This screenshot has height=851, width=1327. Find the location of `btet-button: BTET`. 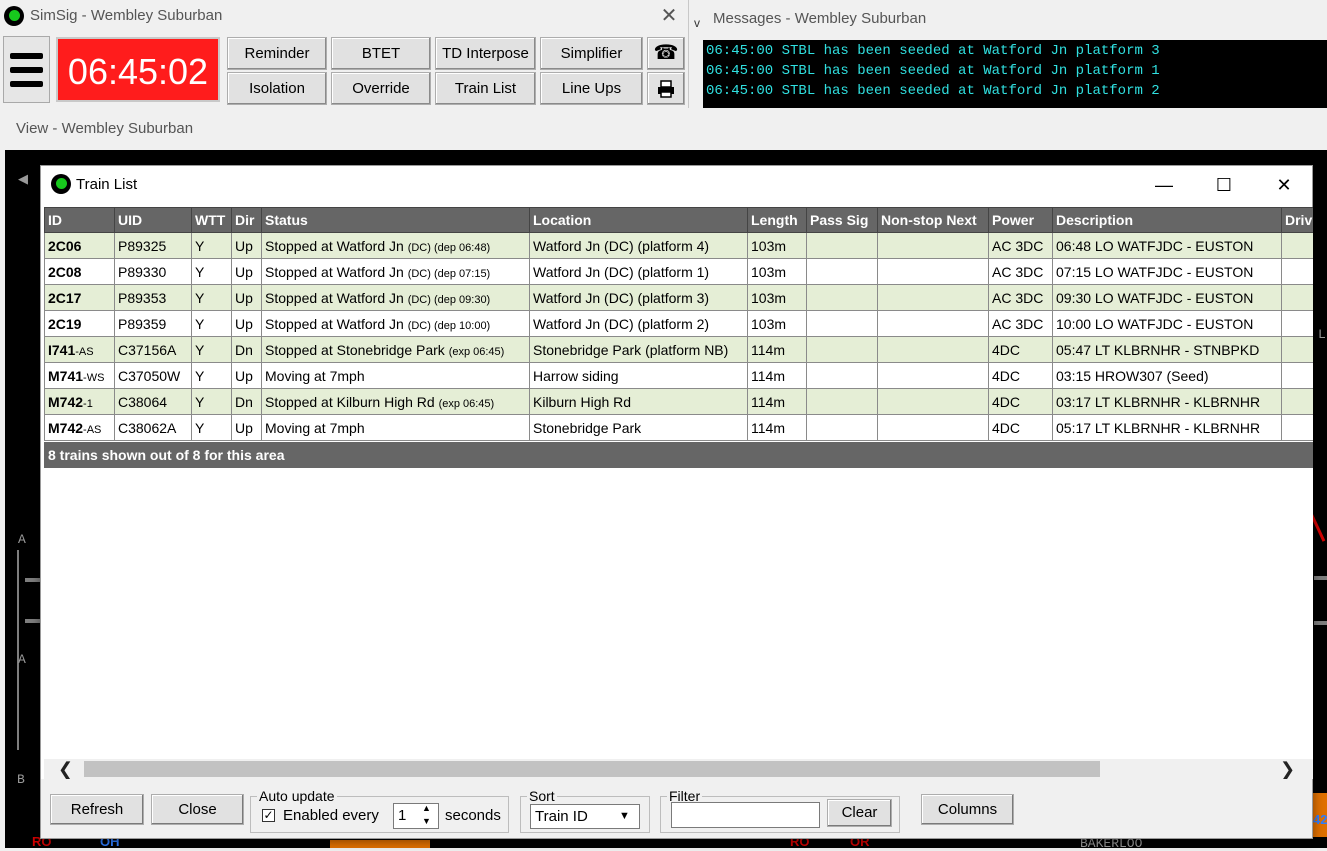

btet-button: BTET is located at coordinates (381, 53).